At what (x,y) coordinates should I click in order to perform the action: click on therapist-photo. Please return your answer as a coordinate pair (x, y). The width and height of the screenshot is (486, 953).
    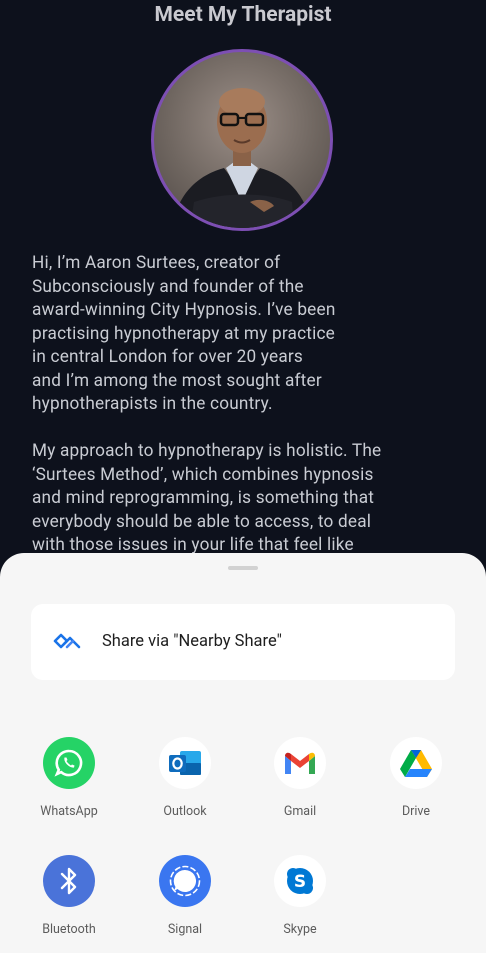
    Looking at the image, I should click on (242, 158).